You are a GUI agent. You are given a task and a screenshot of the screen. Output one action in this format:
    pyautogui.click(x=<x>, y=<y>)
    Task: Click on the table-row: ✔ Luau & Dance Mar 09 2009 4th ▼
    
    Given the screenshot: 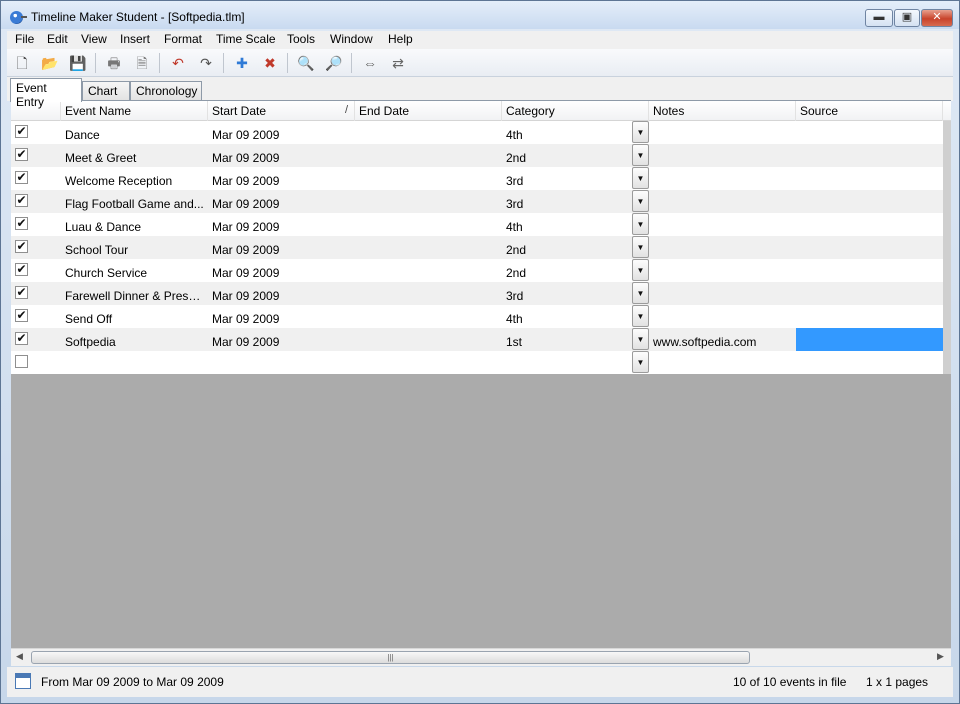 What is the action you would take?
    pyautogui.click(x=477, y=224)
    